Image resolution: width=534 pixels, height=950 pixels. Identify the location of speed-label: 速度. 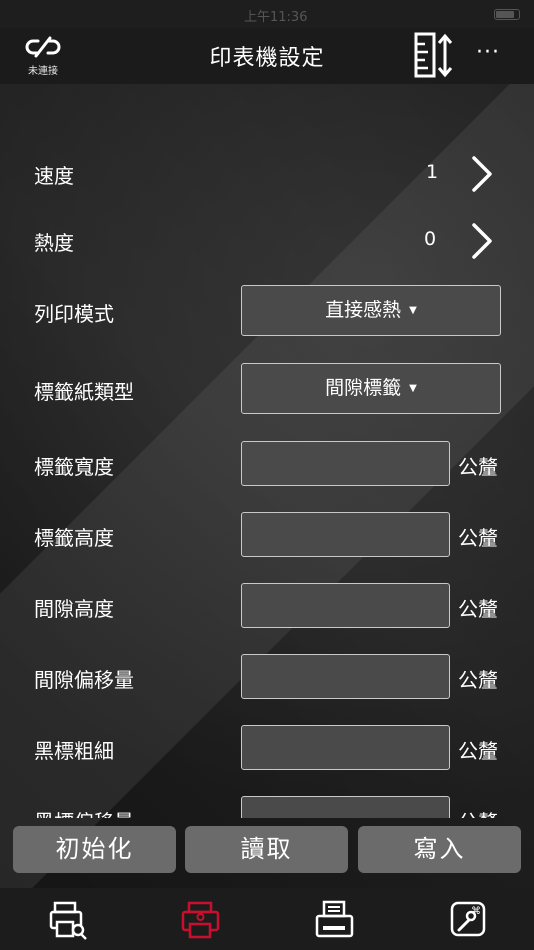
(54, 176).